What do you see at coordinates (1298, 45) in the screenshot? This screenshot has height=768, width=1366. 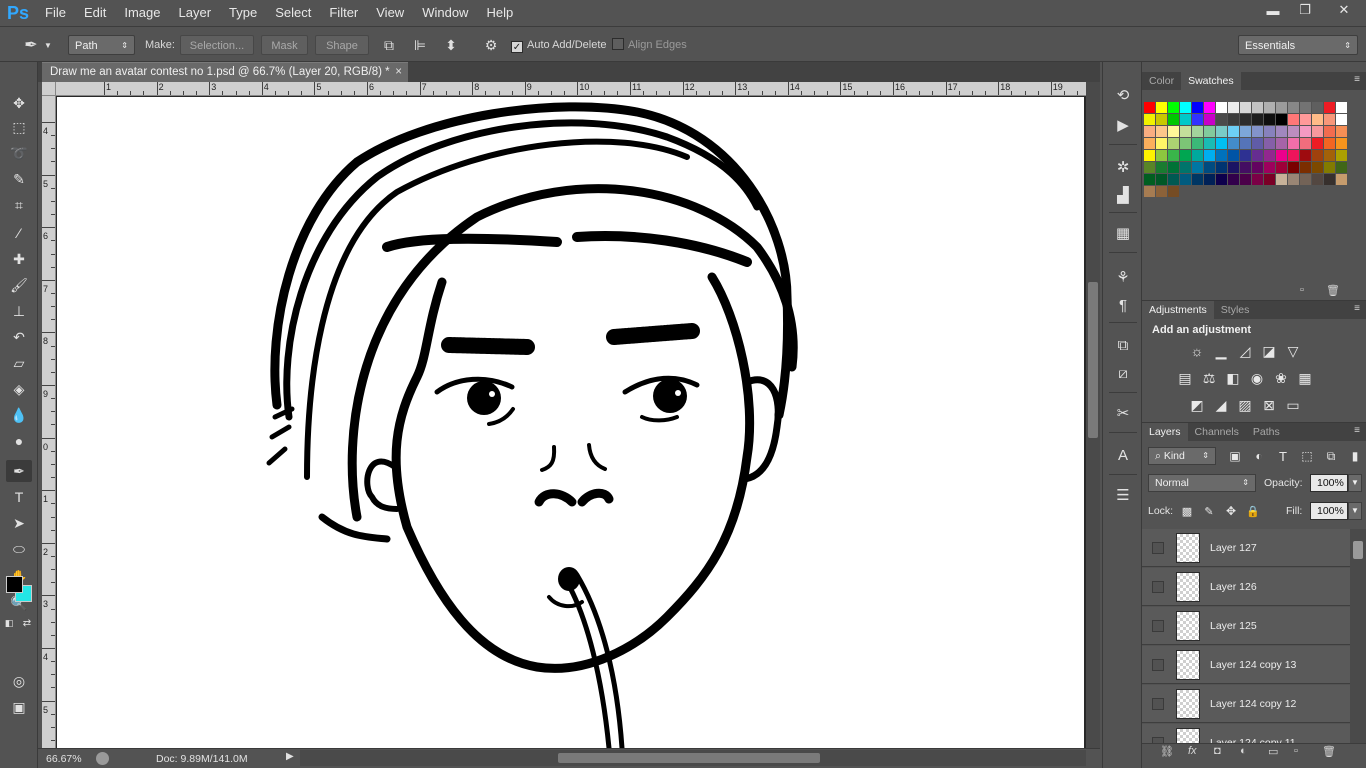 I see `workspace-select: Essentials ⇕` at bounding box center [1298, 45].